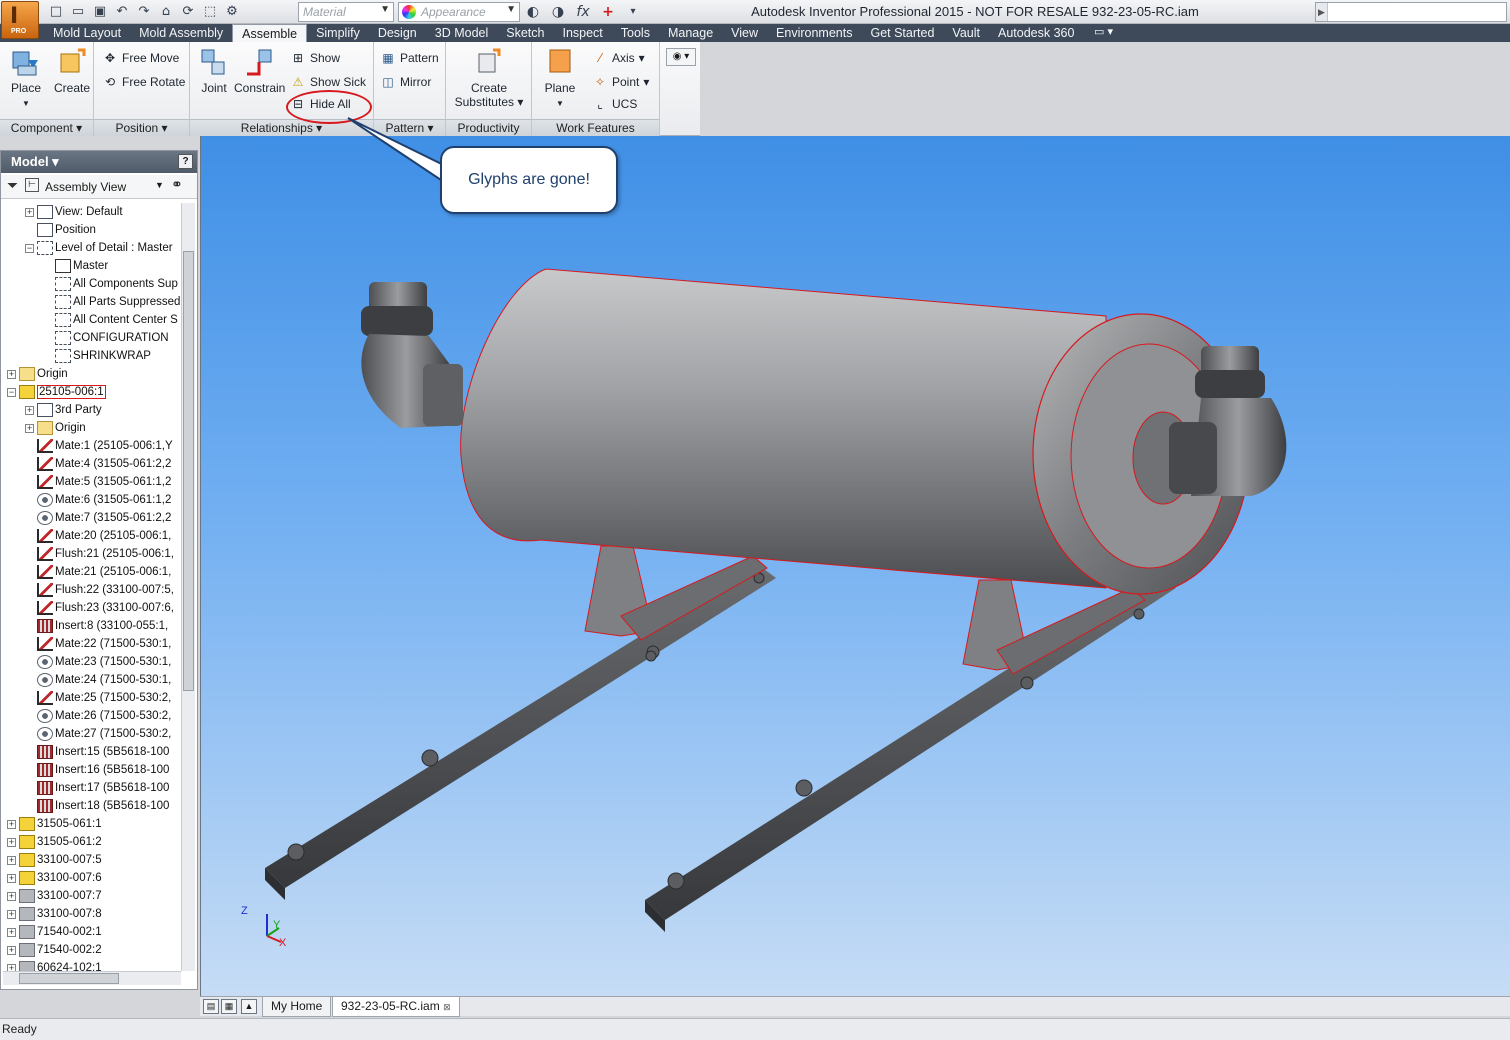 The height and width of the screenshot is (1040, 1510). What do you see at coordinates (489, 77) in the screenshot?
I see `create-substitutes-button: Create Substitutes ▾` at bounding box center [489, 77].